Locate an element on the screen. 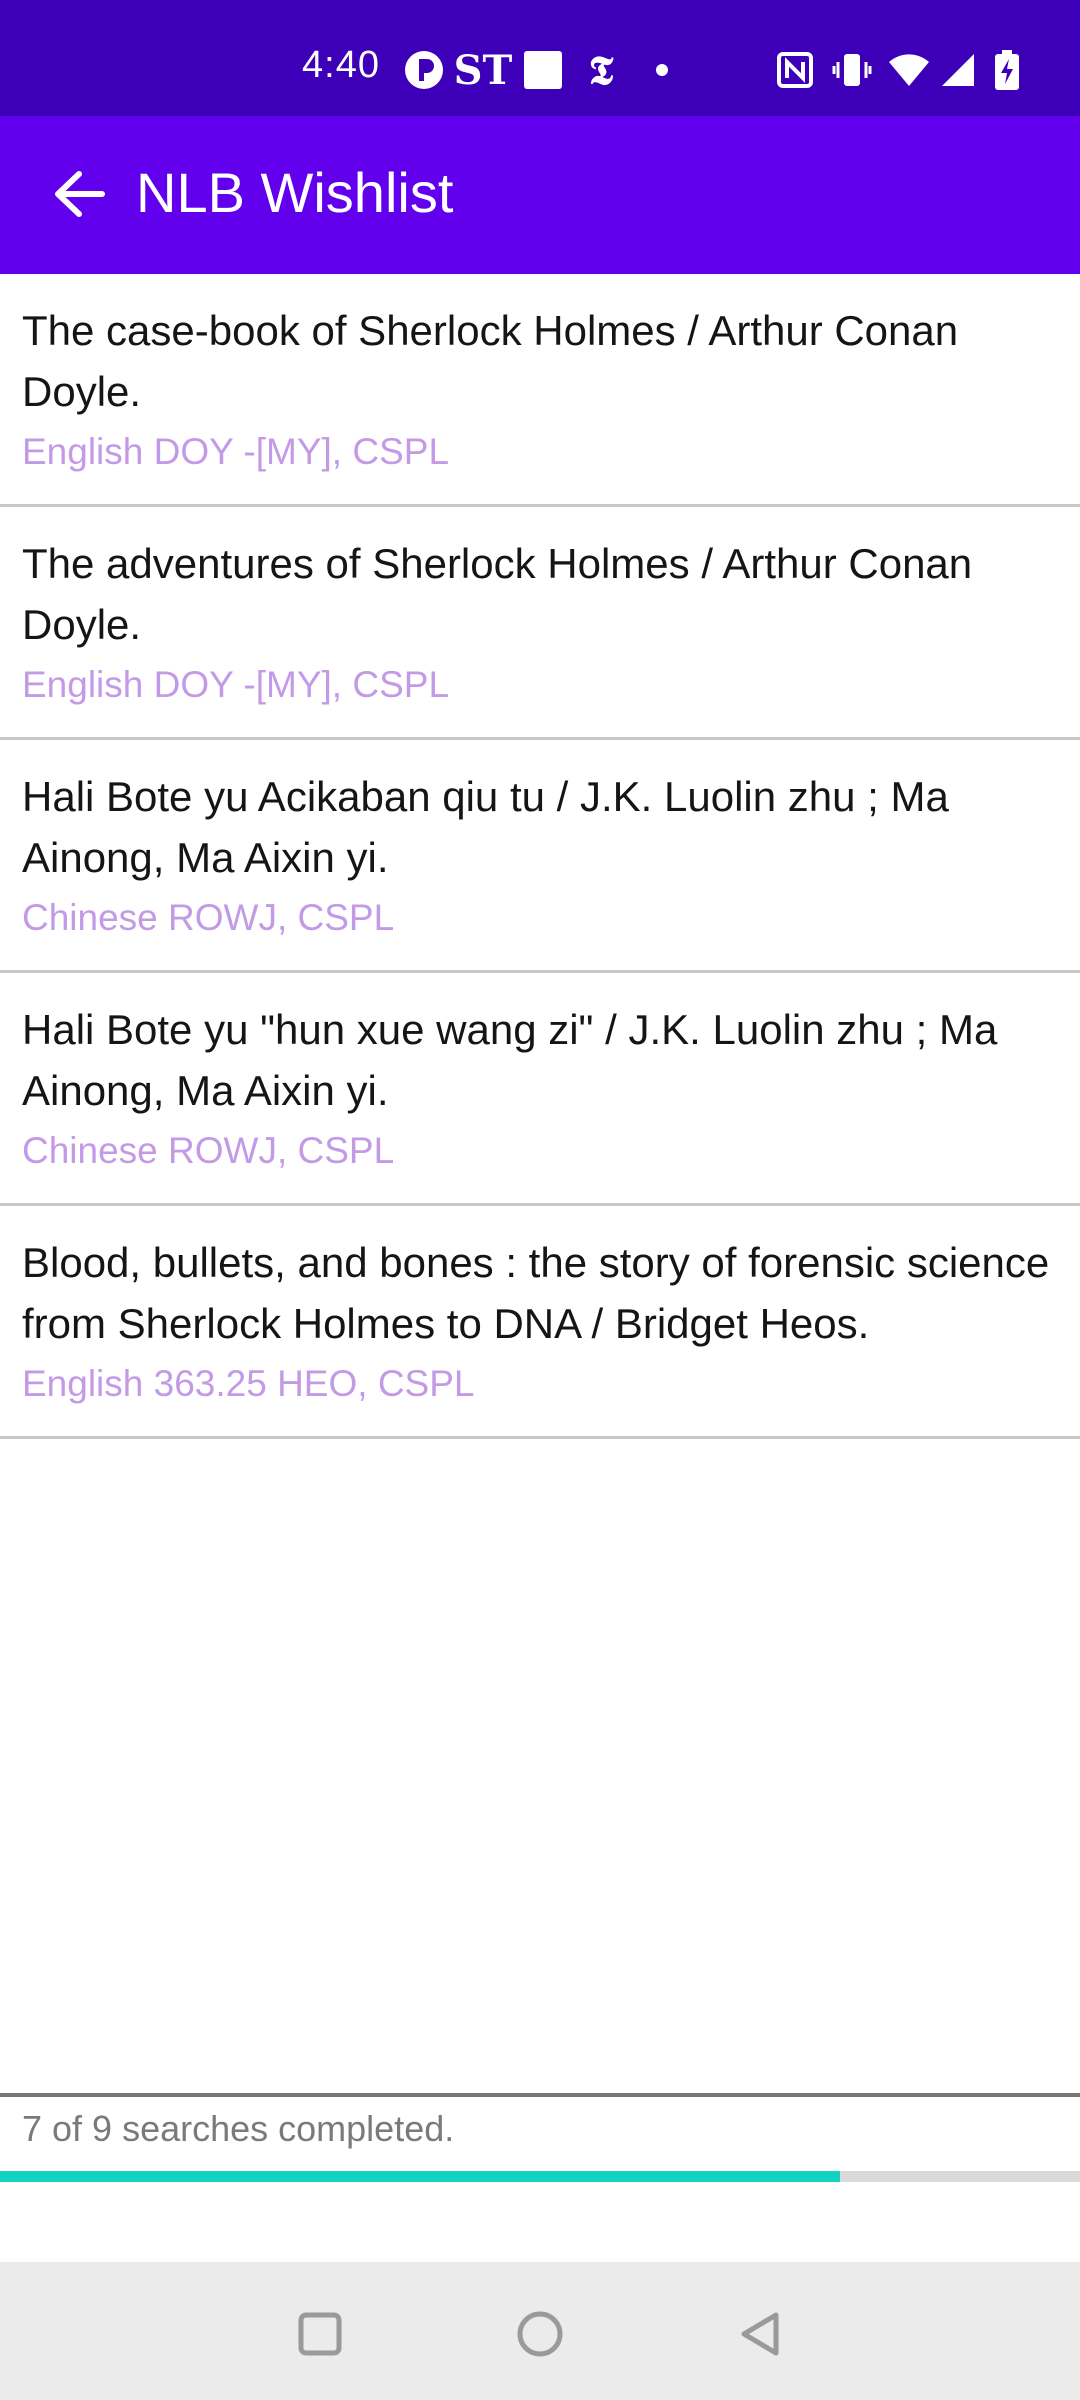 Image resolution: width=1080 pixels, height=2400 pixels. divider is located at coordinates (540, 2095).